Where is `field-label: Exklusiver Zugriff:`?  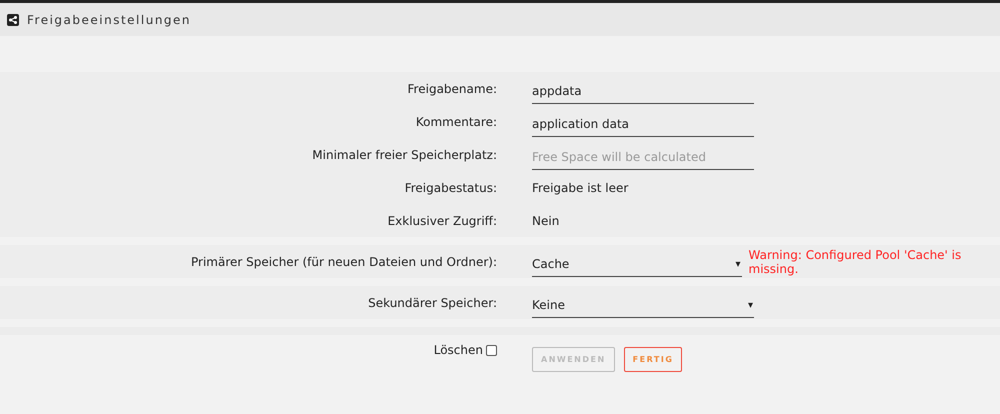
field-label: Exklusiver Zugriff: is located at coordinates (441, 221).